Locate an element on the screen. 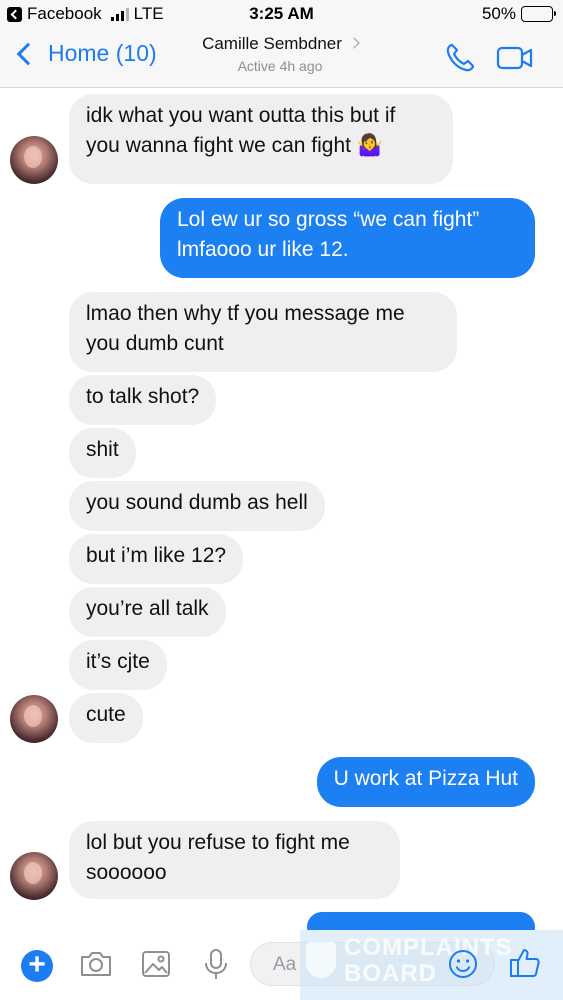 The image size is (563, 1000). video-camera-icon is located at coordinates (515, 58).